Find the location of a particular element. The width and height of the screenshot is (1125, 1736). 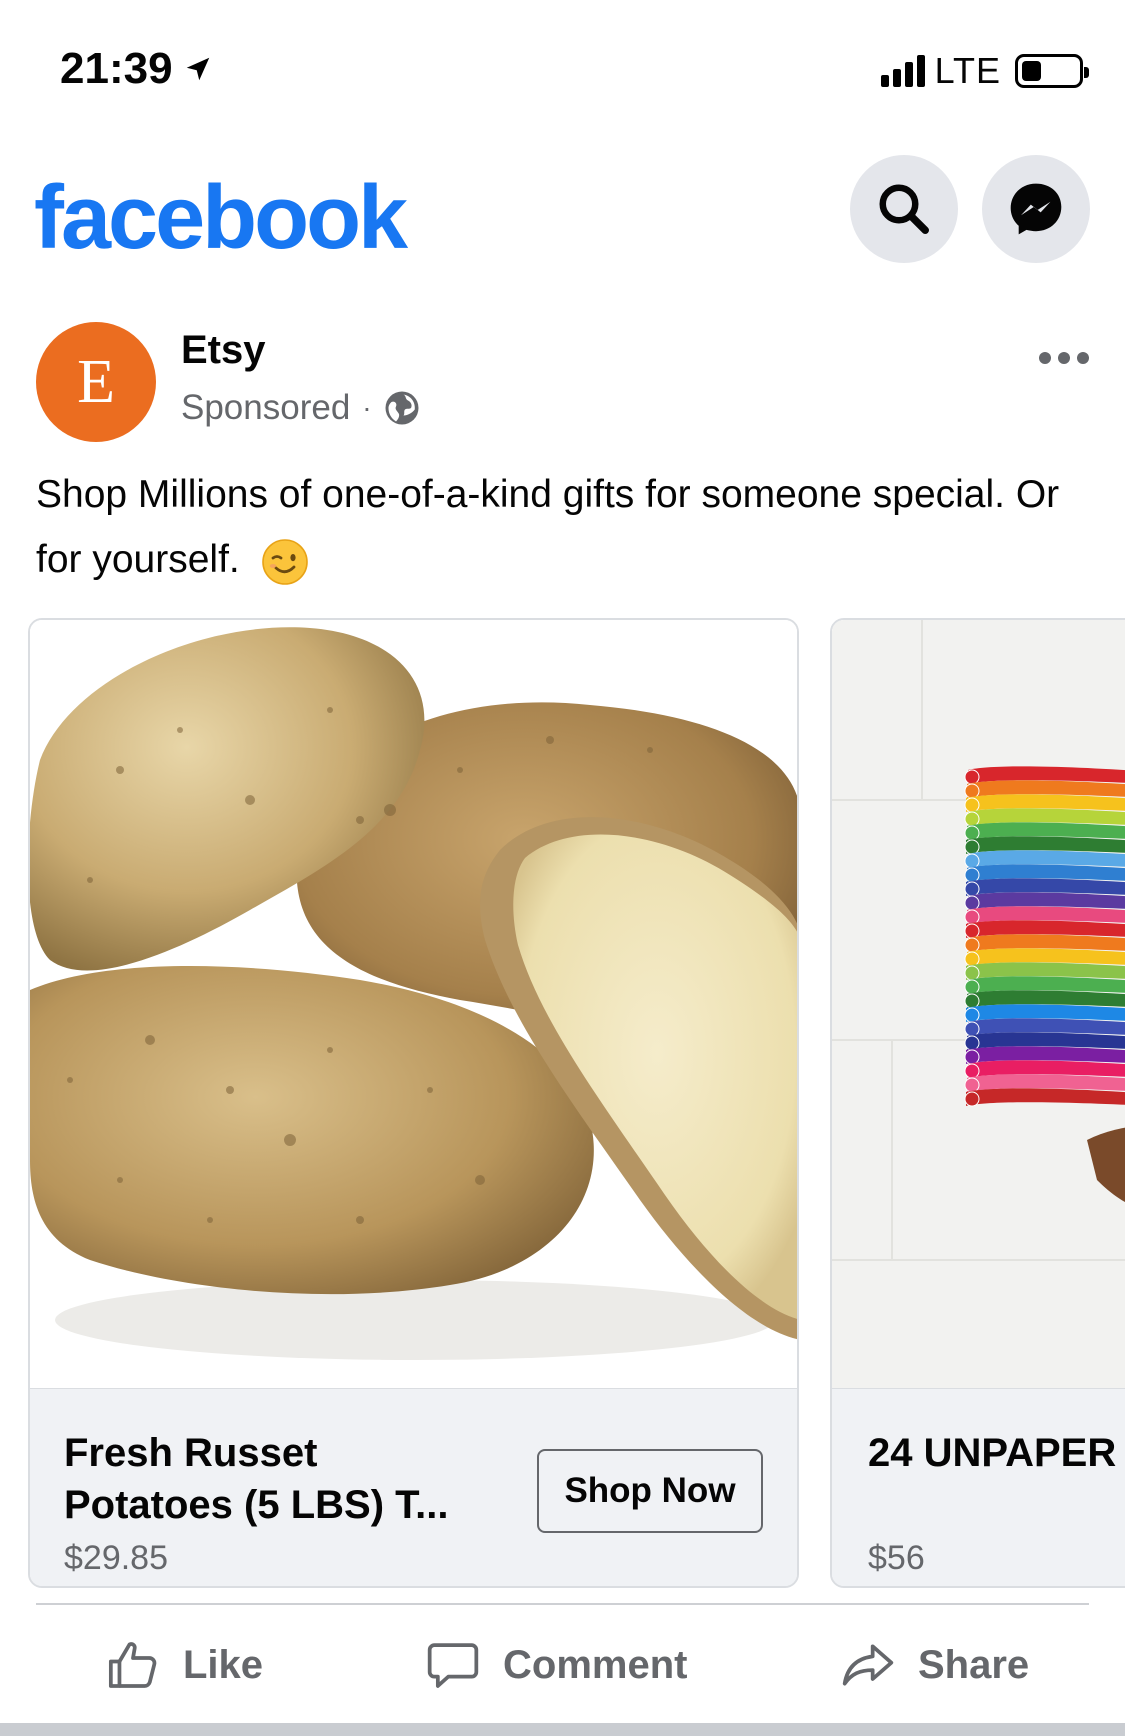

thumbs-up-icon is located at coordinates (132, 1665).